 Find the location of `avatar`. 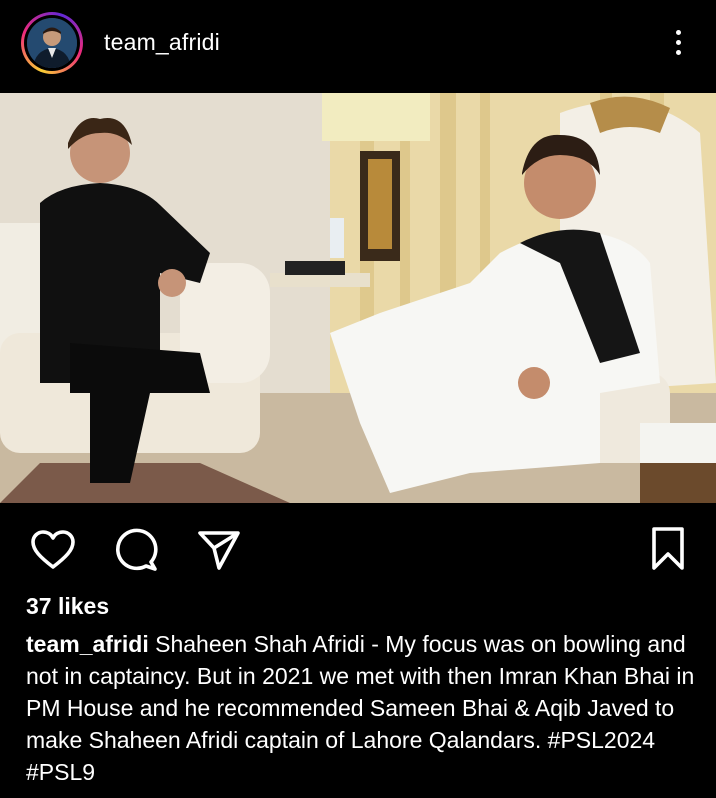

avatar is located at coordinates (52, 43).